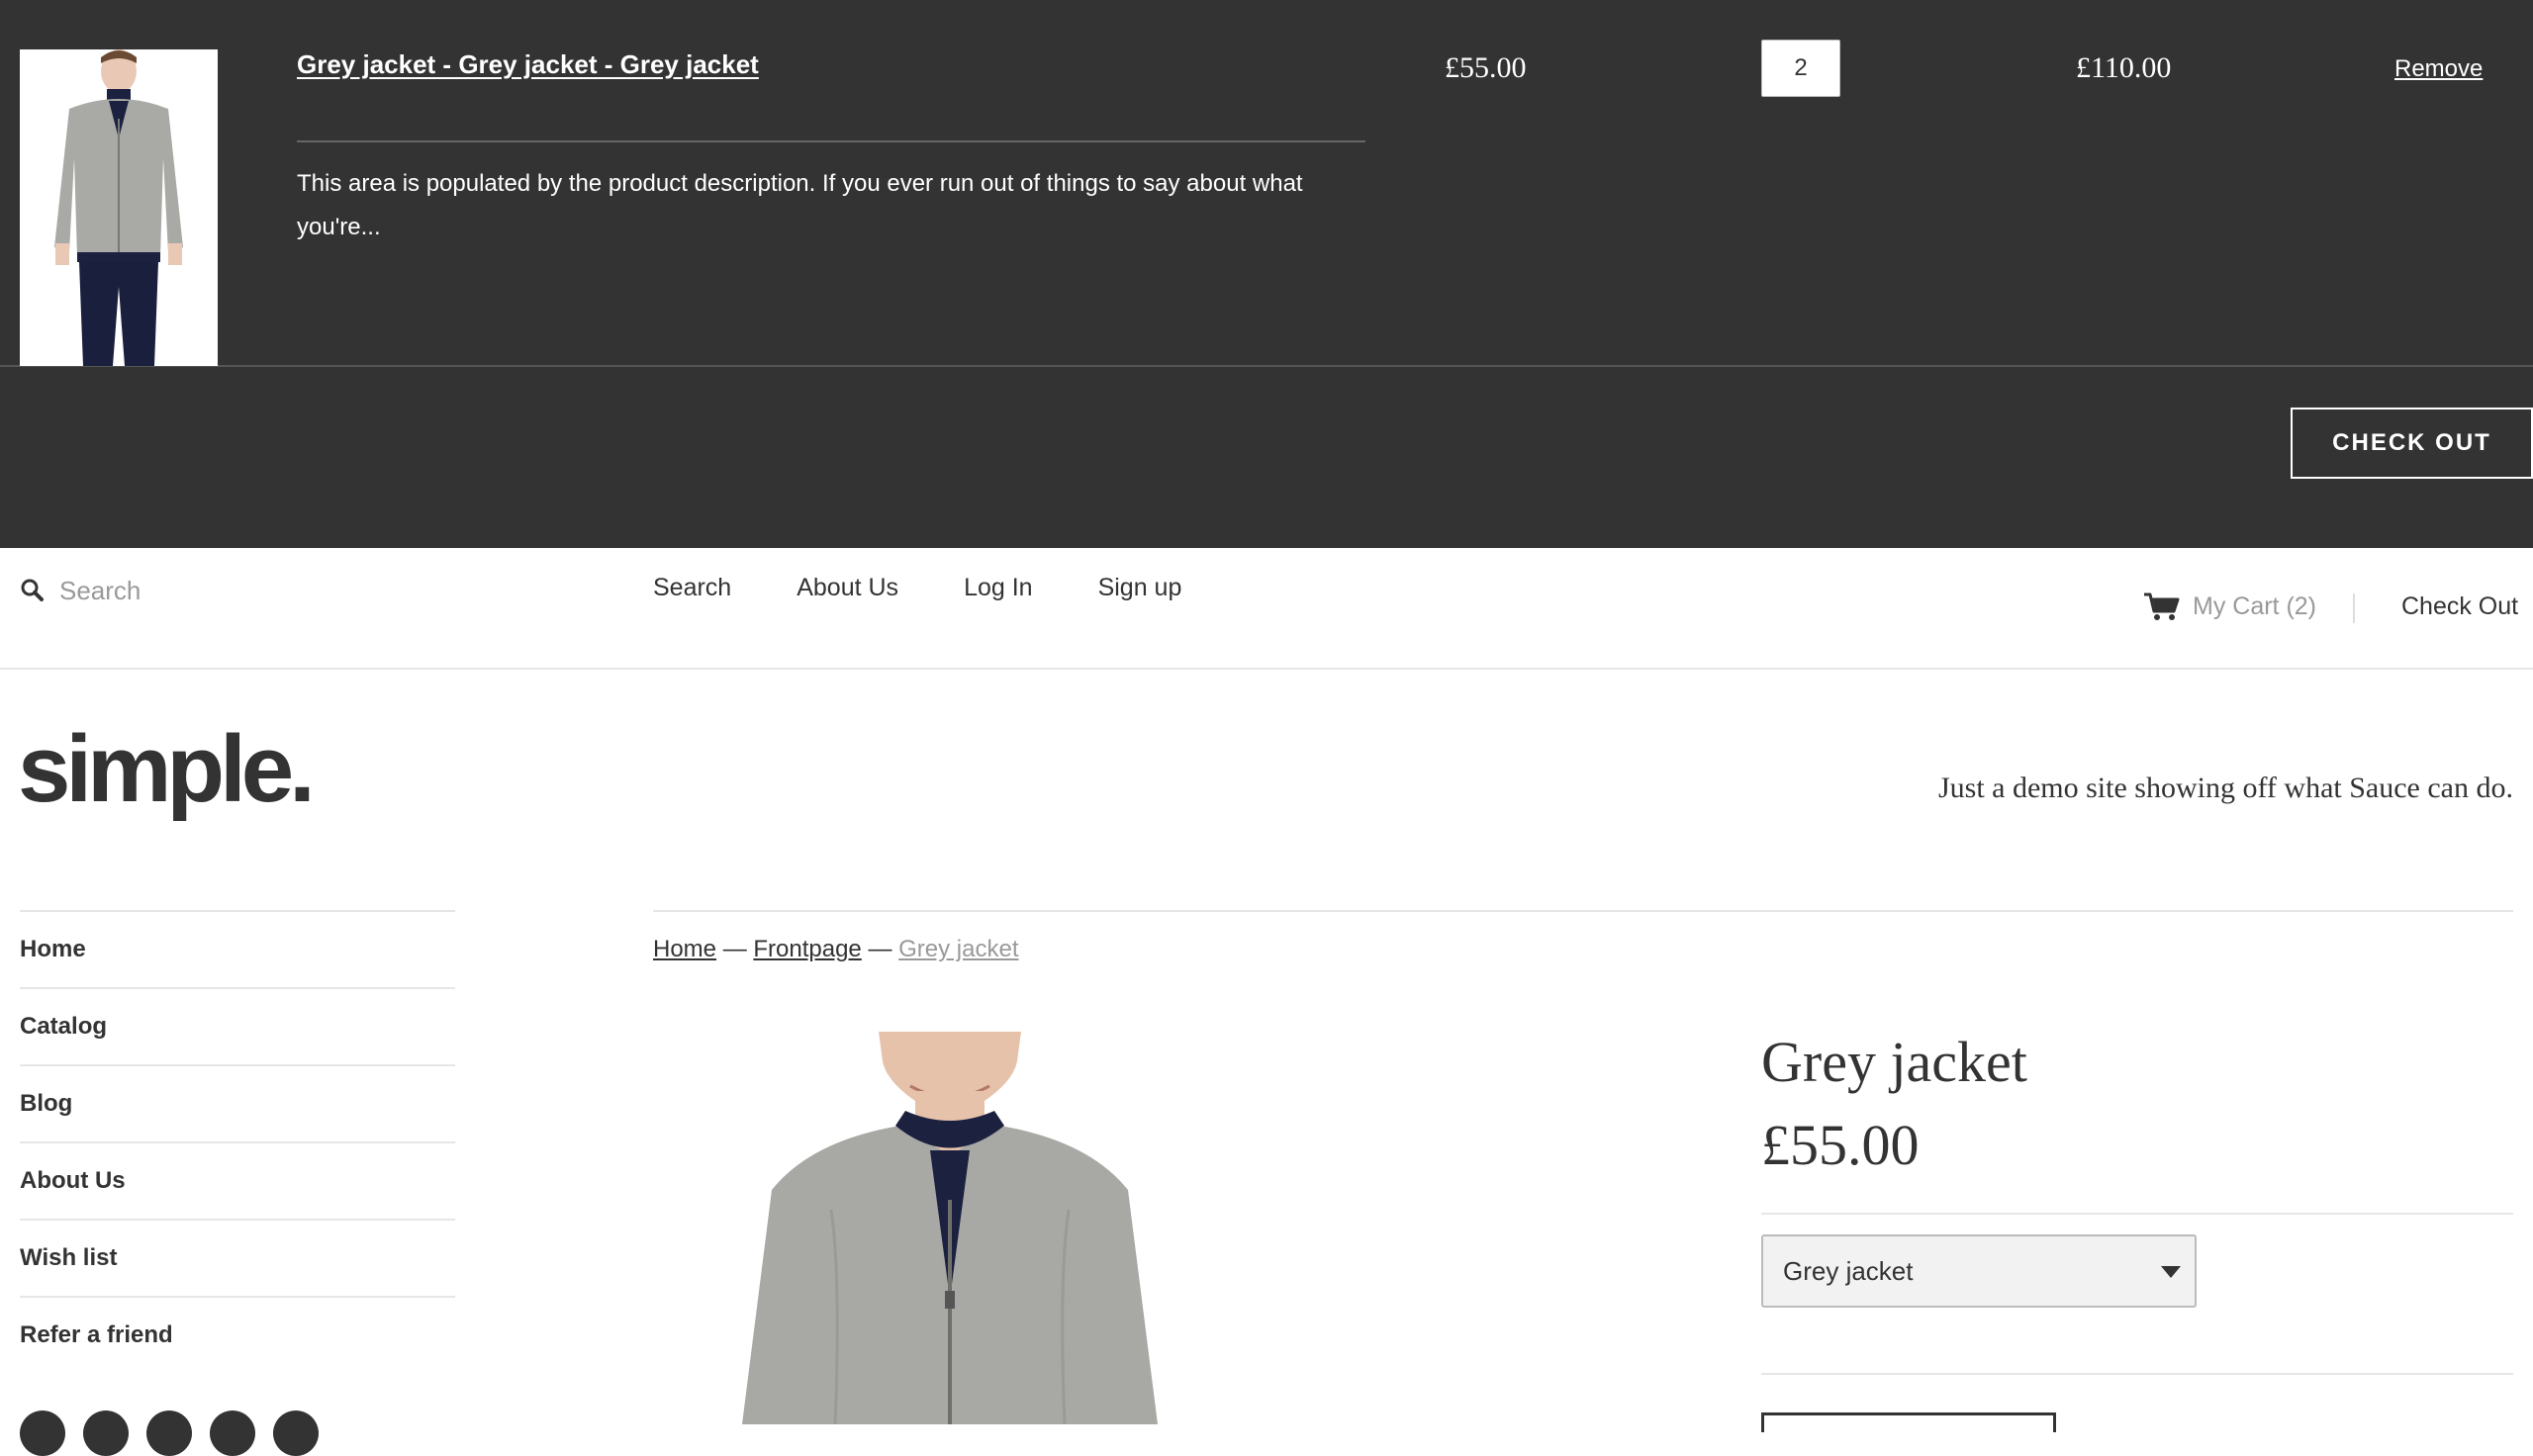 Image resolution: width=2533 pixels, height=1456 pixels. What do you see at coordinates (1849, 1270) in the screenshot?
I see `variant-selected-value: Grey jacket` at bounding box center [1849, 1270].